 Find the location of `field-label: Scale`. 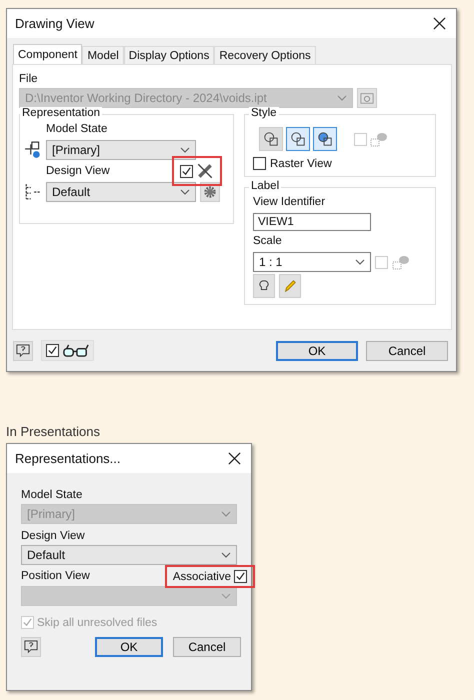

field-label: Scale is located at coordinates (268, 241).